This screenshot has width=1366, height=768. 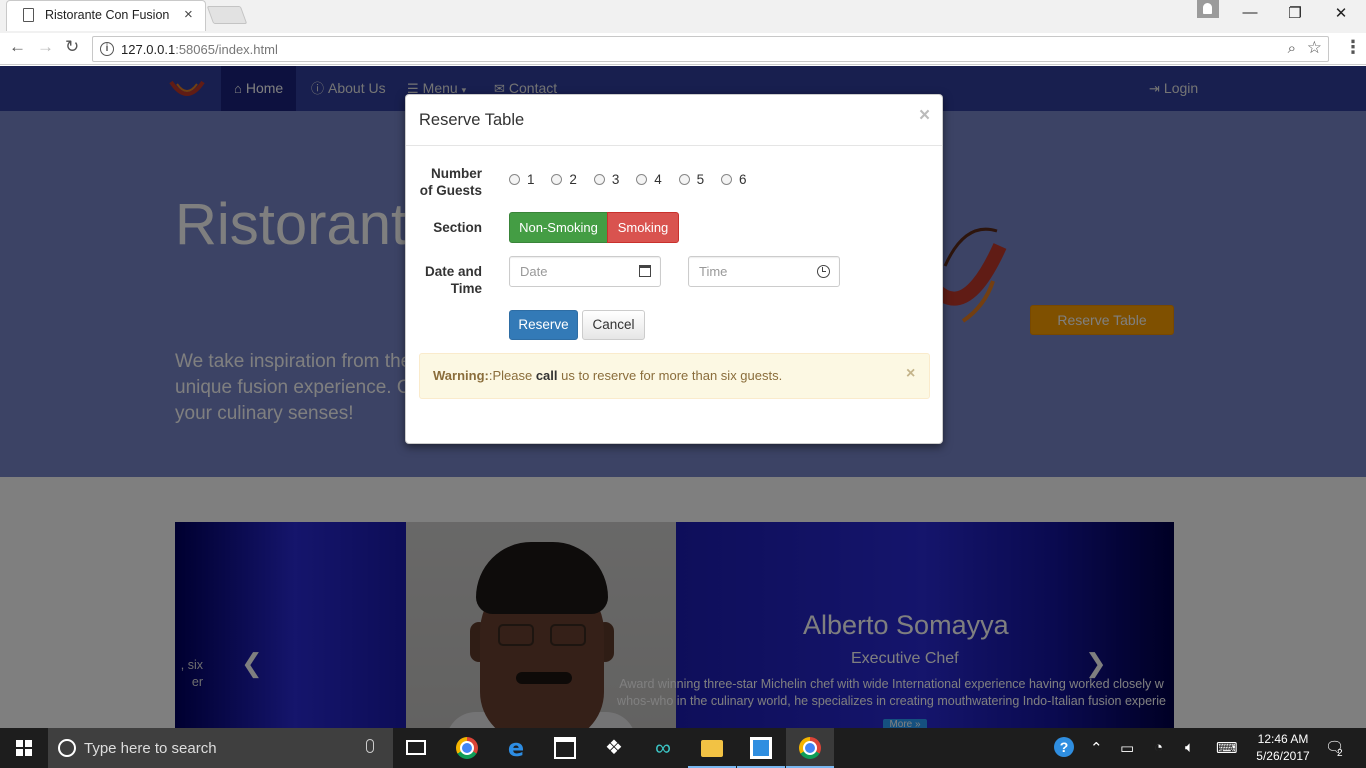 I want to click on taskbar-edge: e, so click(x=516, y=748).